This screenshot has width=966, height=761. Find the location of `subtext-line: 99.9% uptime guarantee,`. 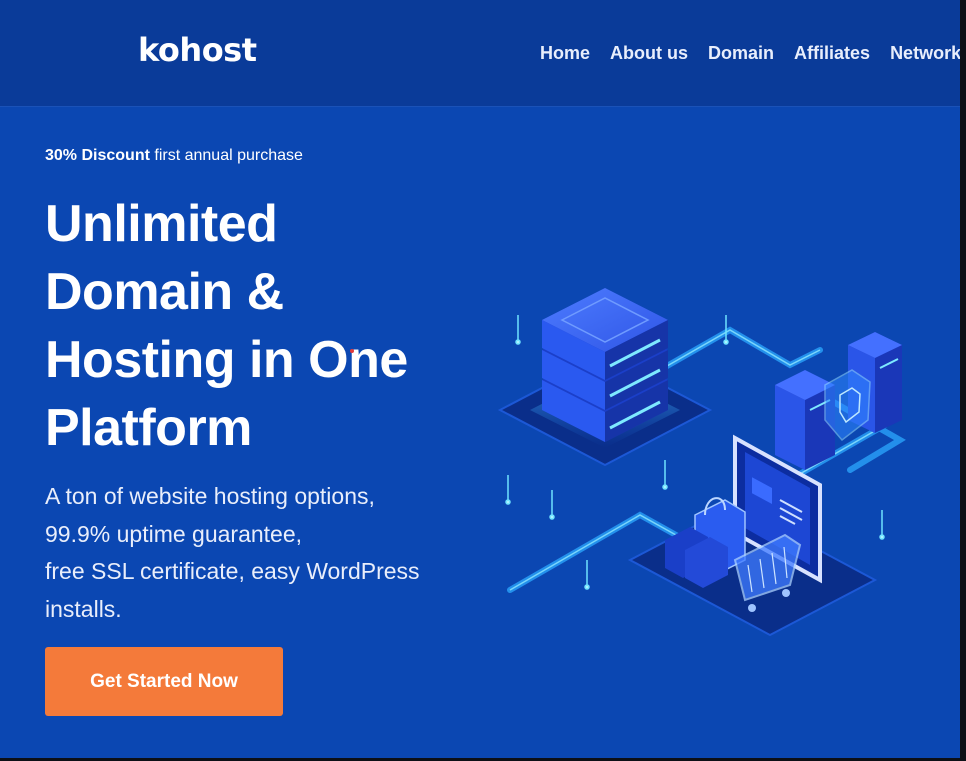

subtext-line: 99.9% uptime guarantee, is located at coordinates (174, 533).